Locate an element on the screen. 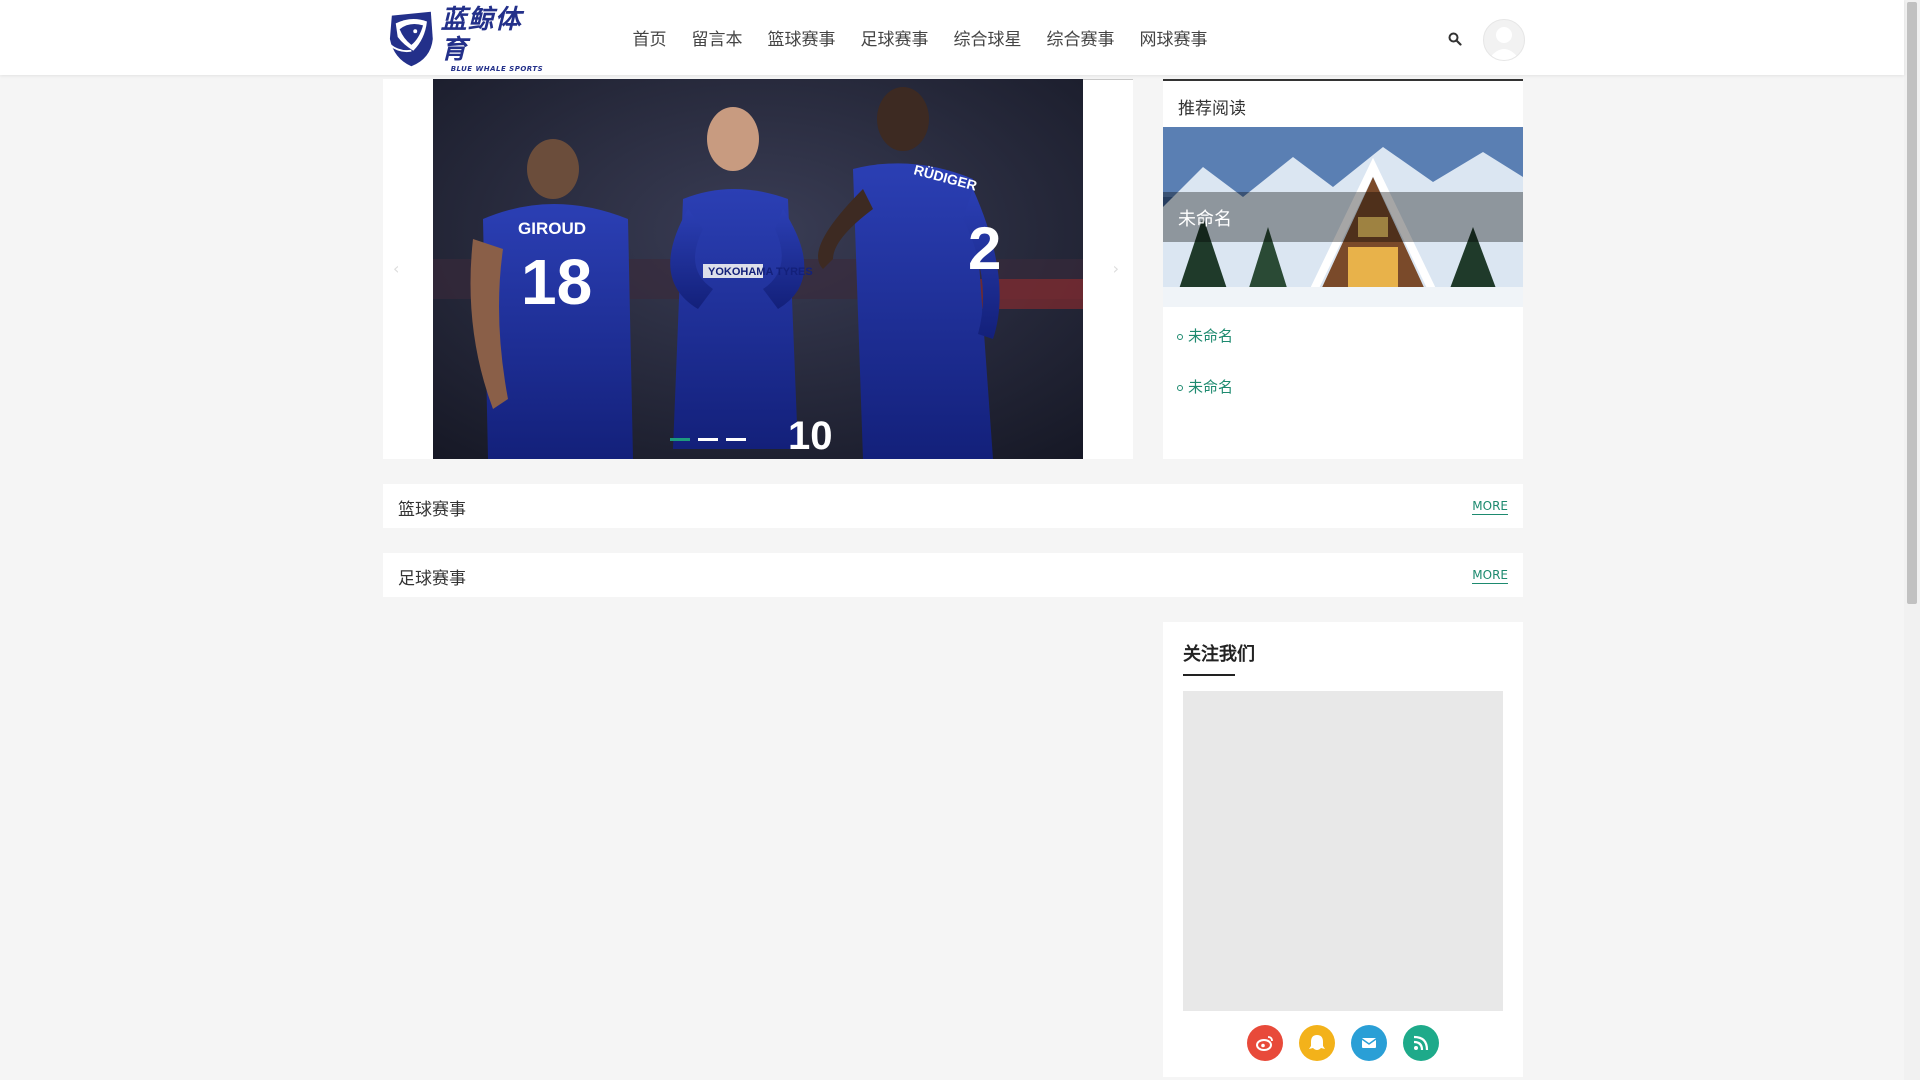 Image resolution: width=1920 pixels, height=1080 pixels. site-logo: 蓝鲸体育 BLUE WHALE SPORTS is located at coordinates (466, 39).